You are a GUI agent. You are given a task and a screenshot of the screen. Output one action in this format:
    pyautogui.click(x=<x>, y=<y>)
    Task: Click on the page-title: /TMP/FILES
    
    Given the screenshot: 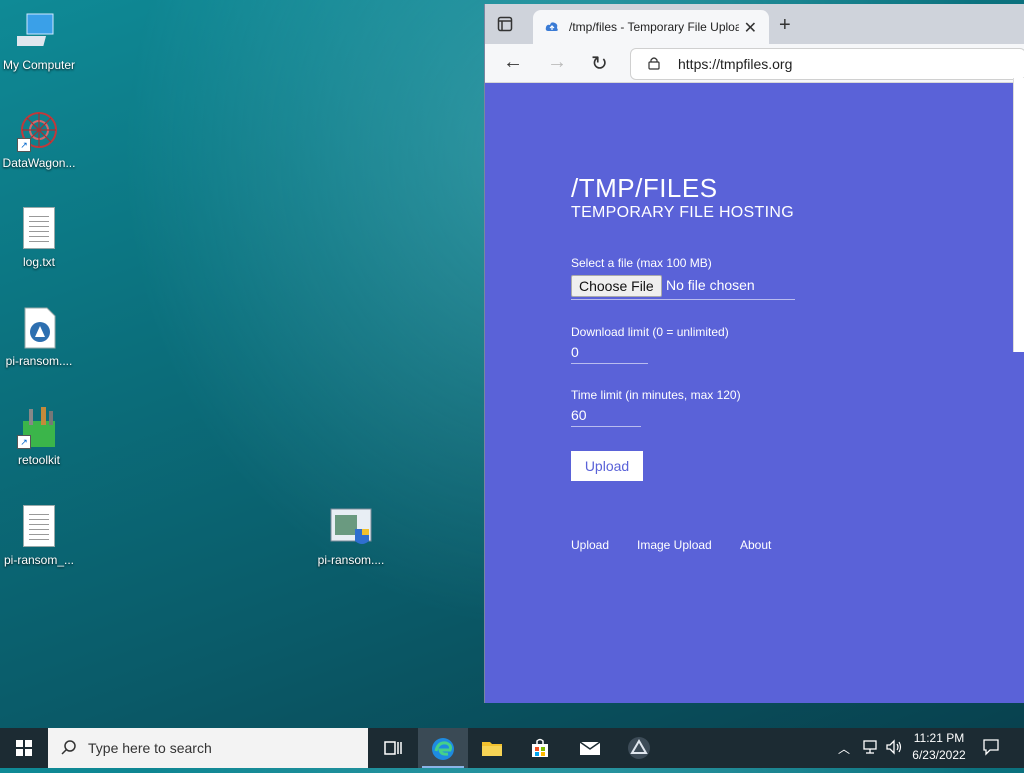 What is the action you would take?
    pyautogui.click(x=644, y=188)
    